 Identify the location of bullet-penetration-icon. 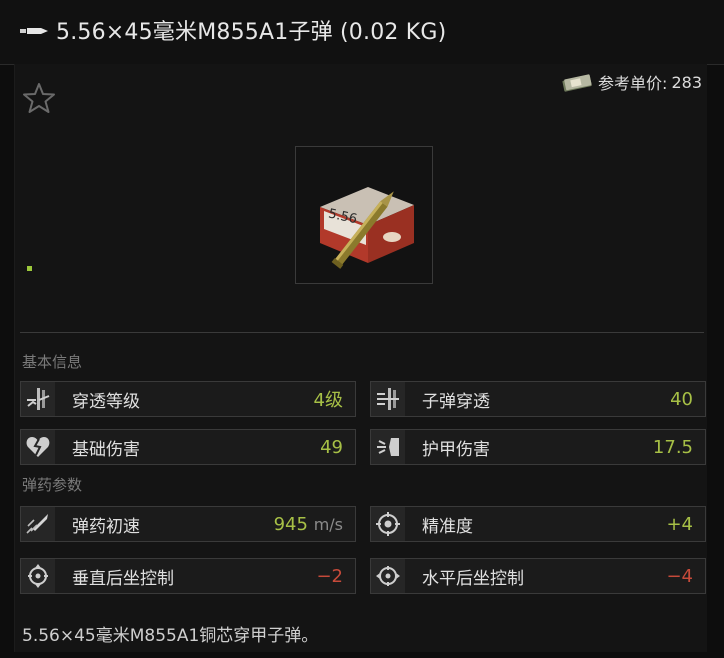
(388, 399).